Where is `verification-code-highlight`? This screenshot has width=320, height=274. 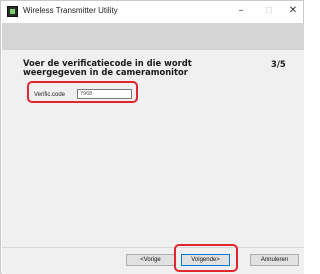
verification-code-highlight is located at coordinates (82, 92).